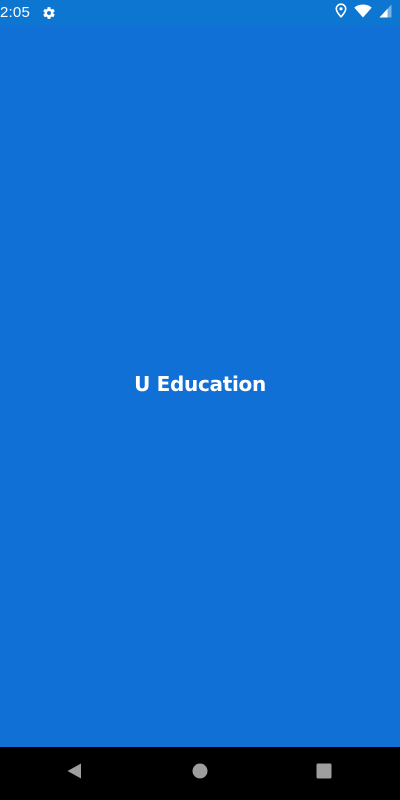 This screenshot has height=800, width=400. I want to click on back-button, so click(74, 773).